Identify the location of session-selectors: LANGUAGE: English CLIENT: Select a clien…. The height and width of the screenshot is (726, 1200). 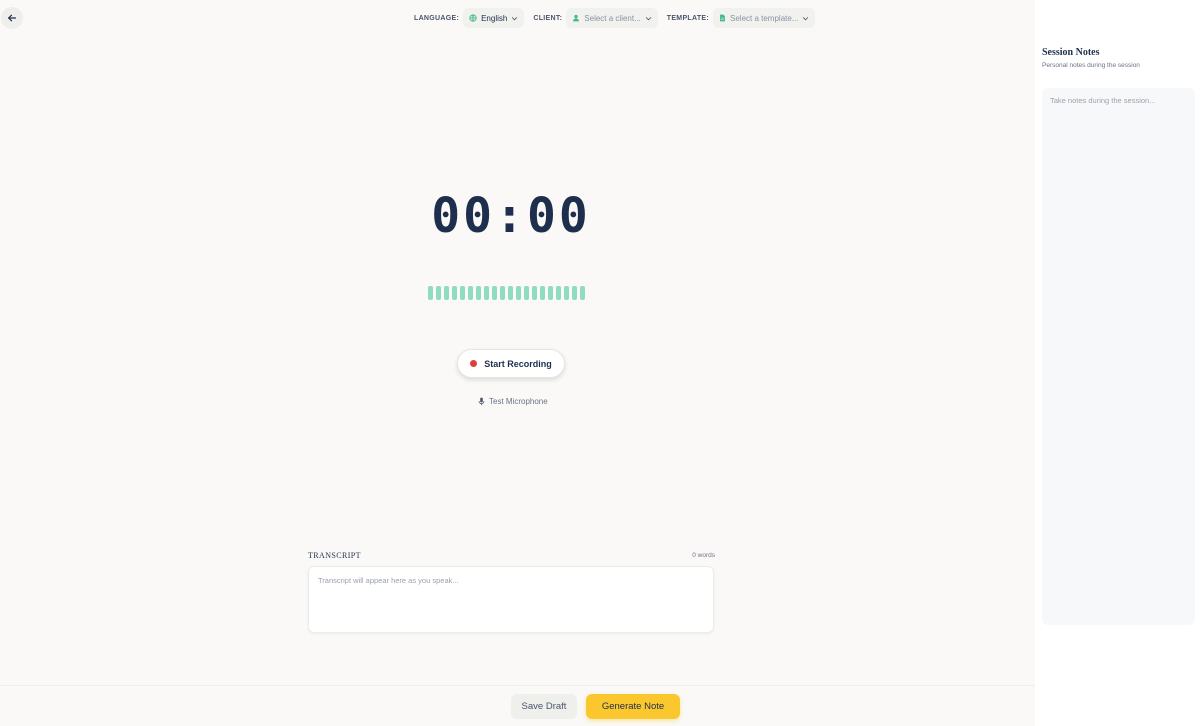
(619, 18).